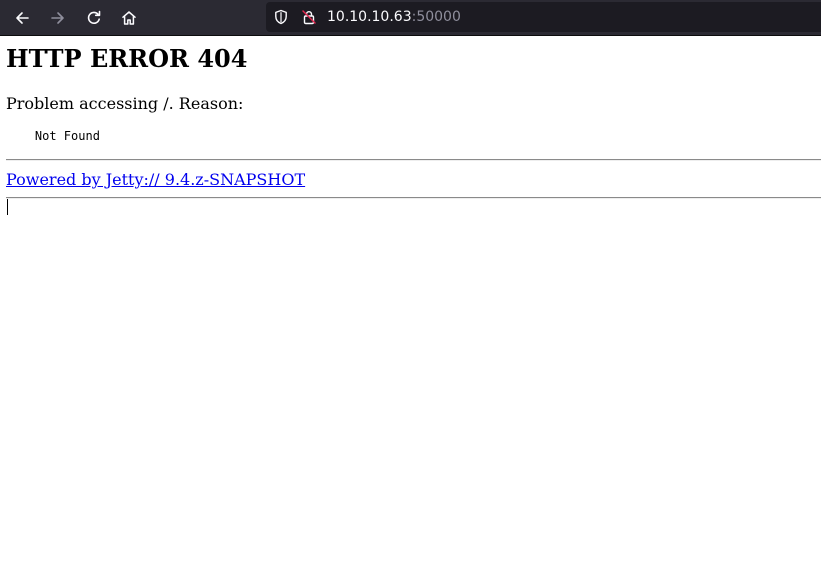 The height and width of the screenshot is (567, 821). What do you see at coordinates (127, 58) in the screenshot?
I see `page-title: HTTP ERROR 404` at bounding box center [127, 58].